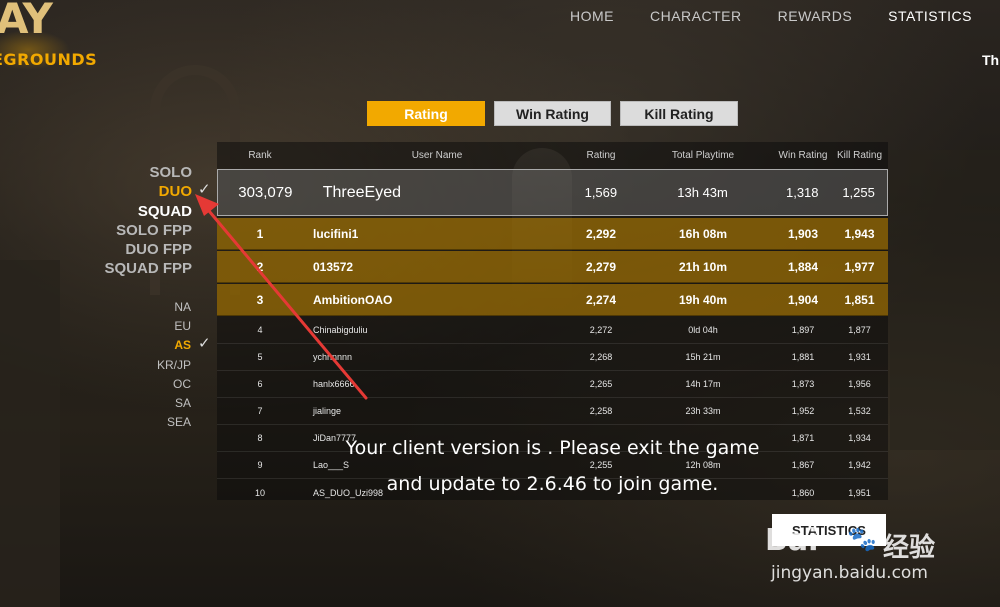  I want to click on watermark-url: jingyan.baidu.com, so click(849, 573).